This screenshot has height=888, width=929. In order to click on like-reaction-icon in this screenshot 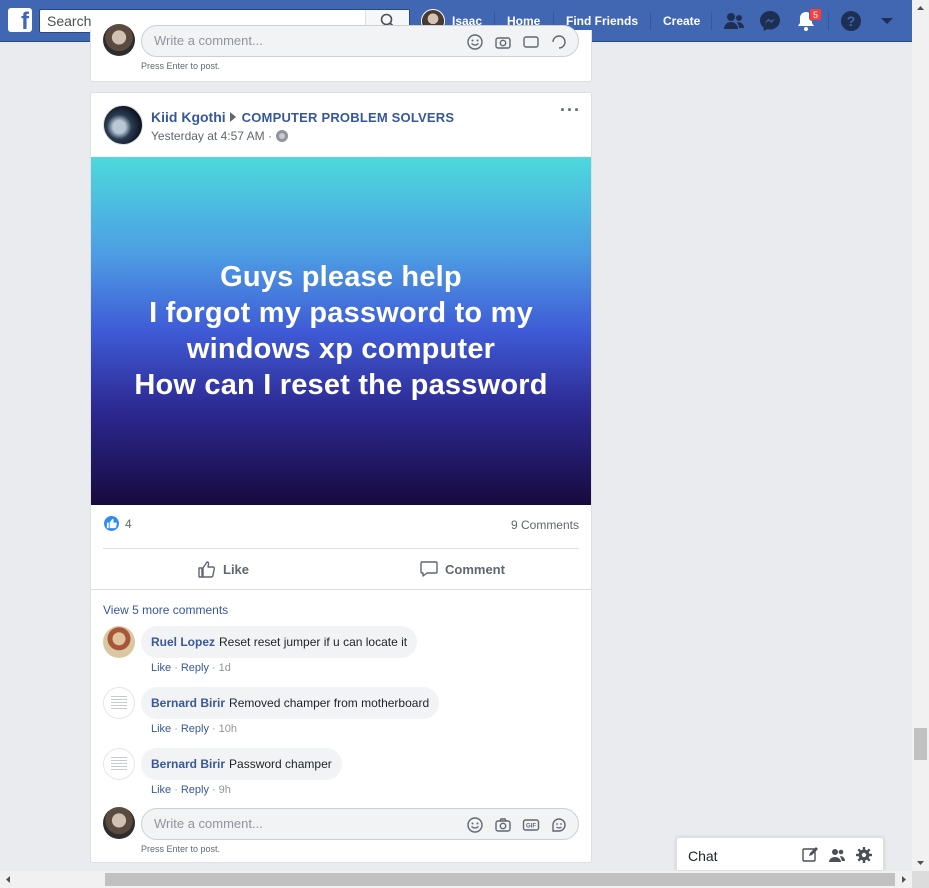, I will do `click(111, 523)`.